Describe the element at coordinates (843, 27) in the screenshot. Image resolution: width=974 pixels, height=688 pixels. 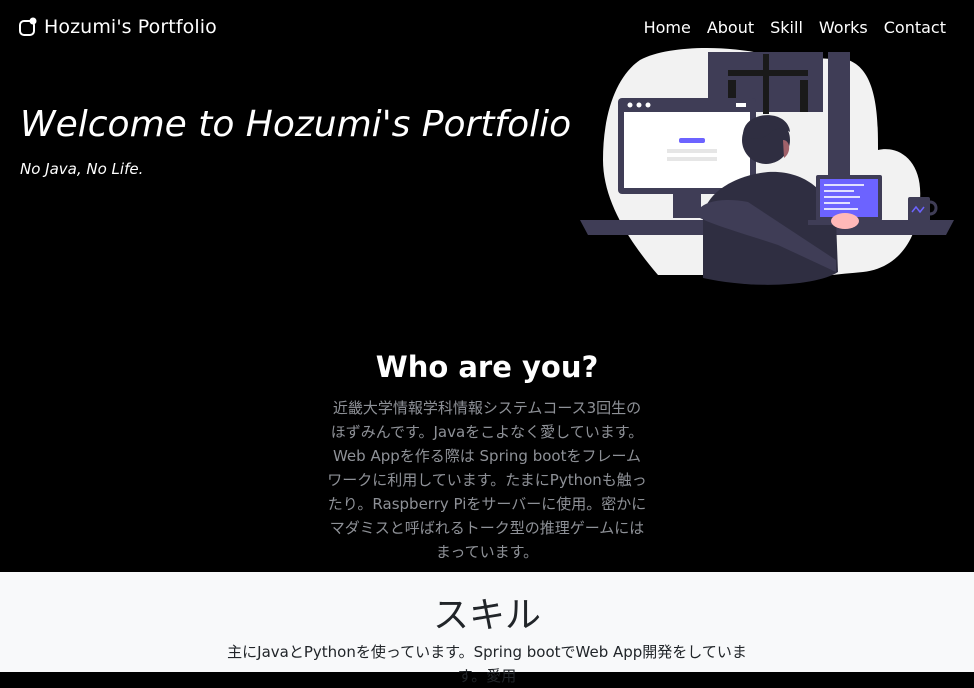
I see `nav-link-works: Works` at that location.